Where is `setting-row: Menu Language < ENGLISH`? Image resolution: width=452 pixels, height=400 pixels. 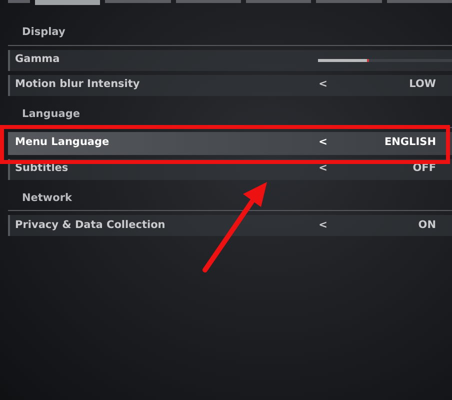 setting-row: Menu Language < ENGLISH is located at coordinates (230, 143).